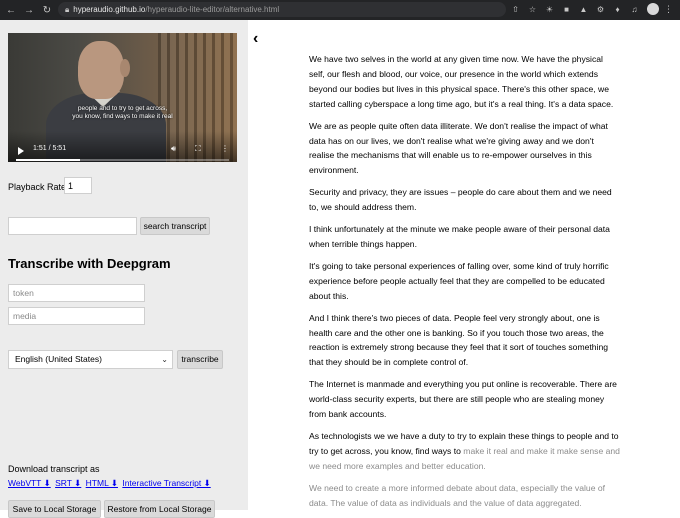  I want to click on search-input, so click(72, 226).